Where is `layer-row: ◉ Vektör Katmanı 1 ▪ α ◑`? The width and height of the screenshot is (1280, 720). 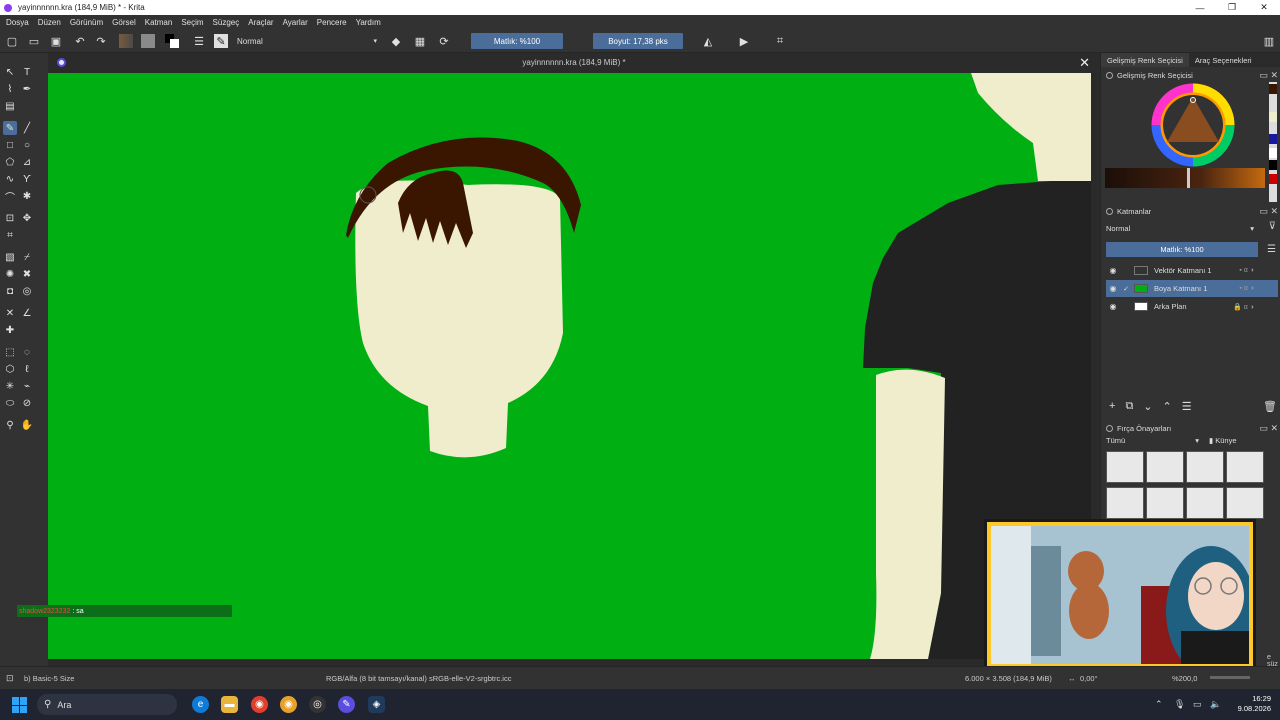 layer-row: ◉ Vektör Katmanı 1 ▪ α ◑ is located at coordinates (1192, 270).